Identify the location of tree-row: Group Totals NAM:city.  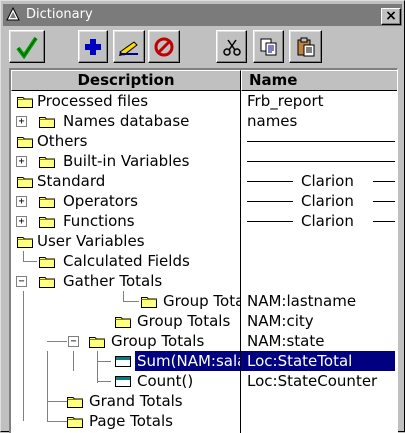
(204, 321).